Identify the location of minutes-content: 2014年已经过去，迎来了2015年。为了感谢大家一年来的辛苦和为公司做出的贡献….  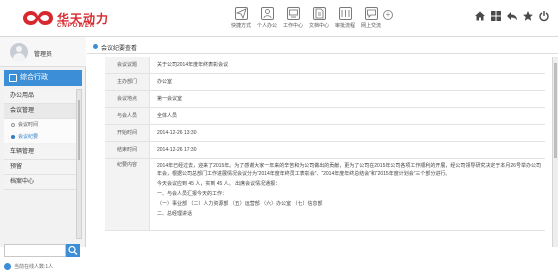
(349, 191).